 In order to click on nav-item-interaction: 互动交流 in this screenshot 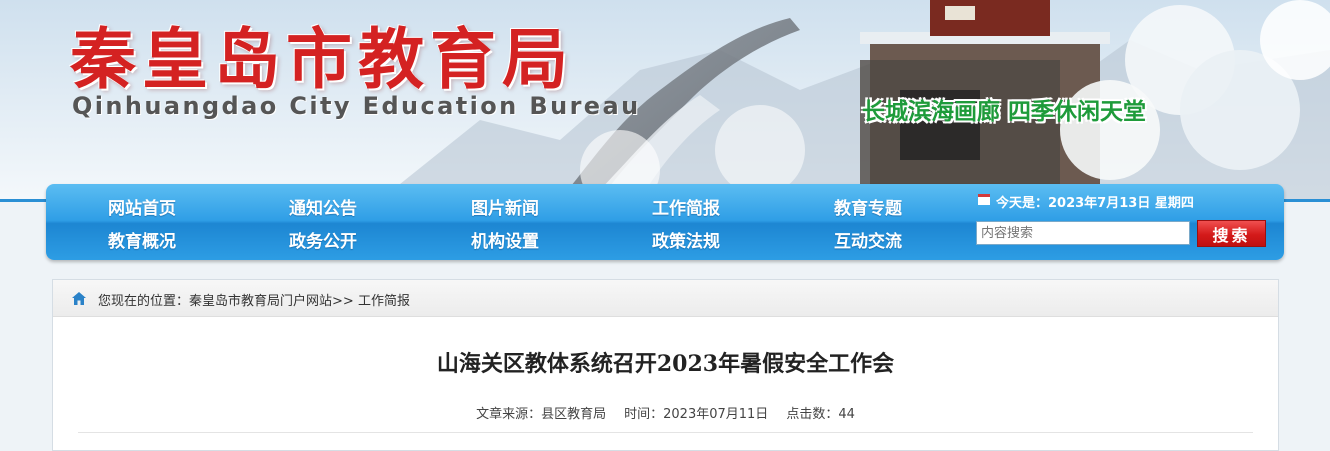, I will do `click(868, 239)`.